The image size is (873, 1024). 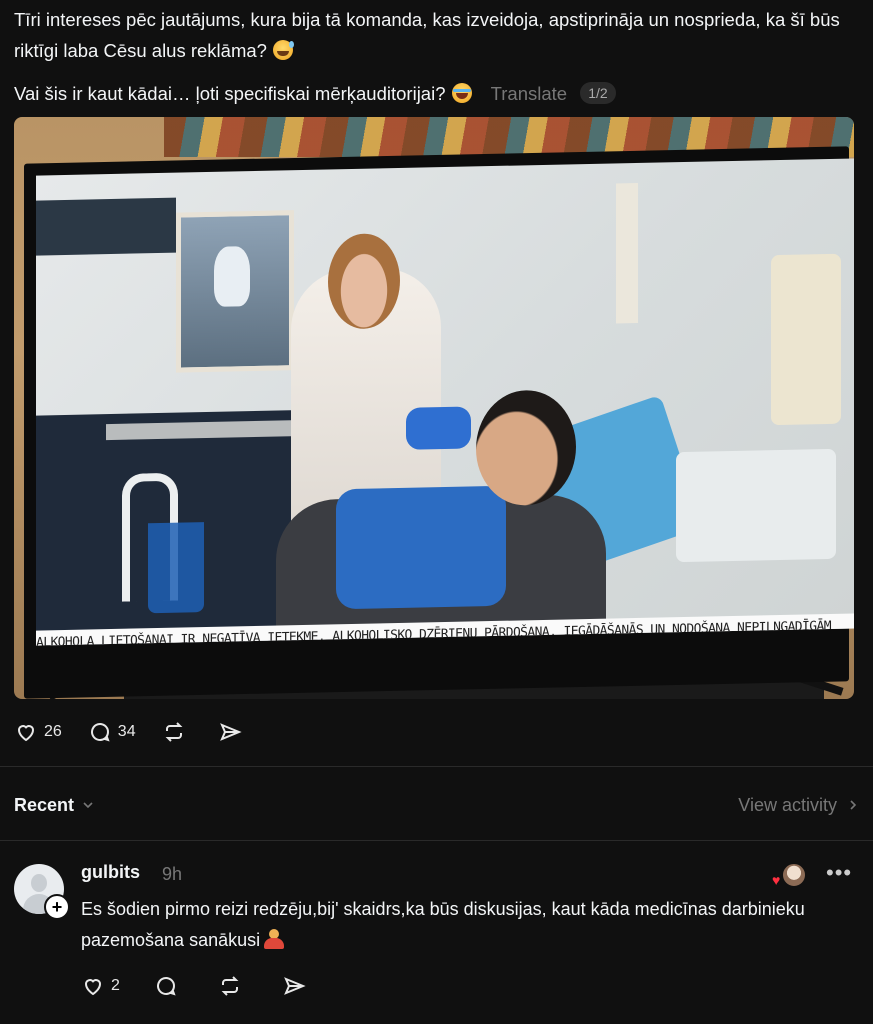 What do you see at coordinates (806, 339) in the screenshot?
I see `wall-unit` at bounding box center [806, 339].